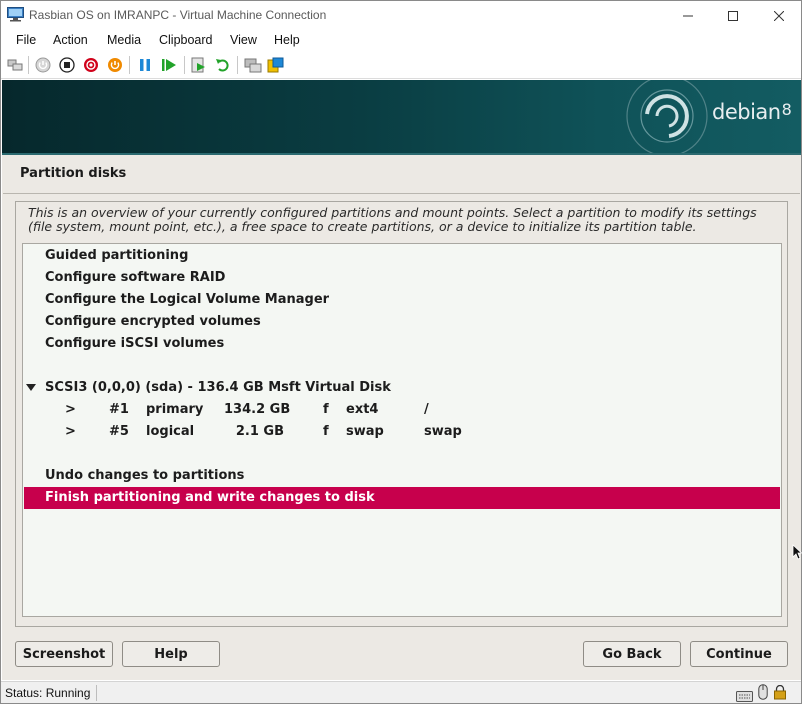  I want to click on debian-swirl-logo, so click(667, 117).